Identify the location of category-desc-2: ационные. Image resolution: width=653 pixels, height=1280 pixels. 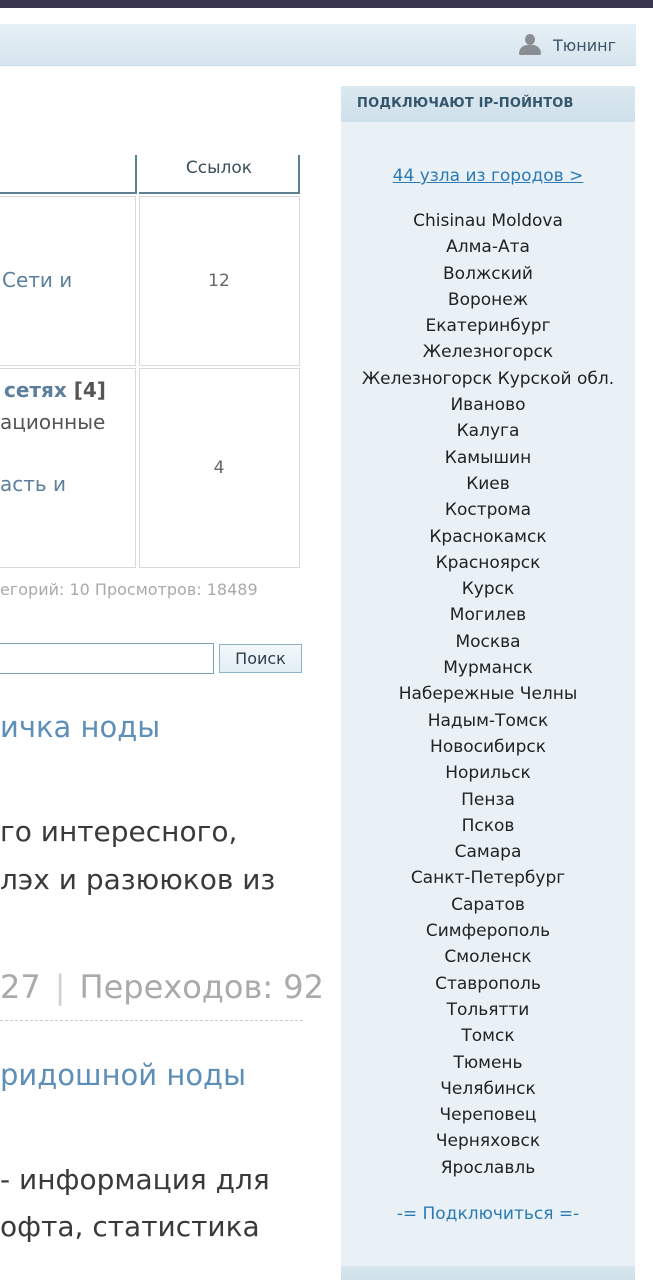
(53, 422).